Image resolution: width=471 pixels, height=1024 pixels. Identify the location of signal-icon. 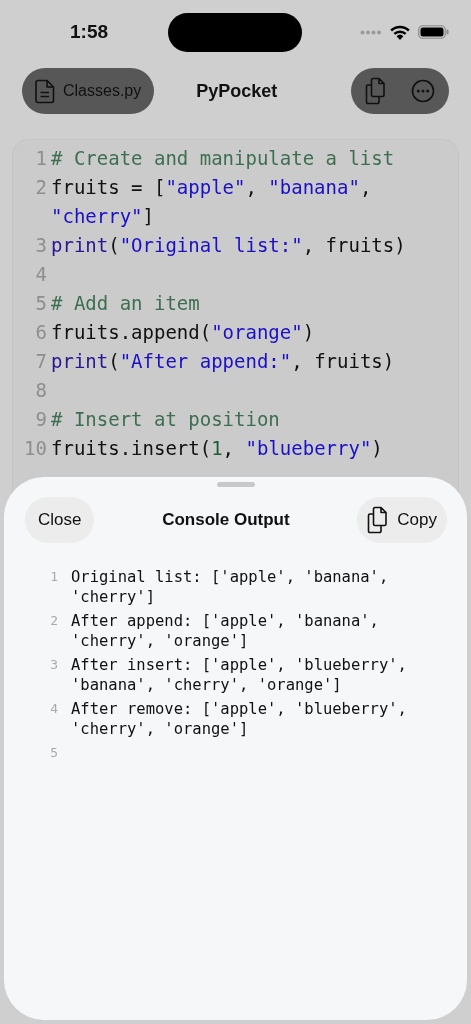
(371, 32).